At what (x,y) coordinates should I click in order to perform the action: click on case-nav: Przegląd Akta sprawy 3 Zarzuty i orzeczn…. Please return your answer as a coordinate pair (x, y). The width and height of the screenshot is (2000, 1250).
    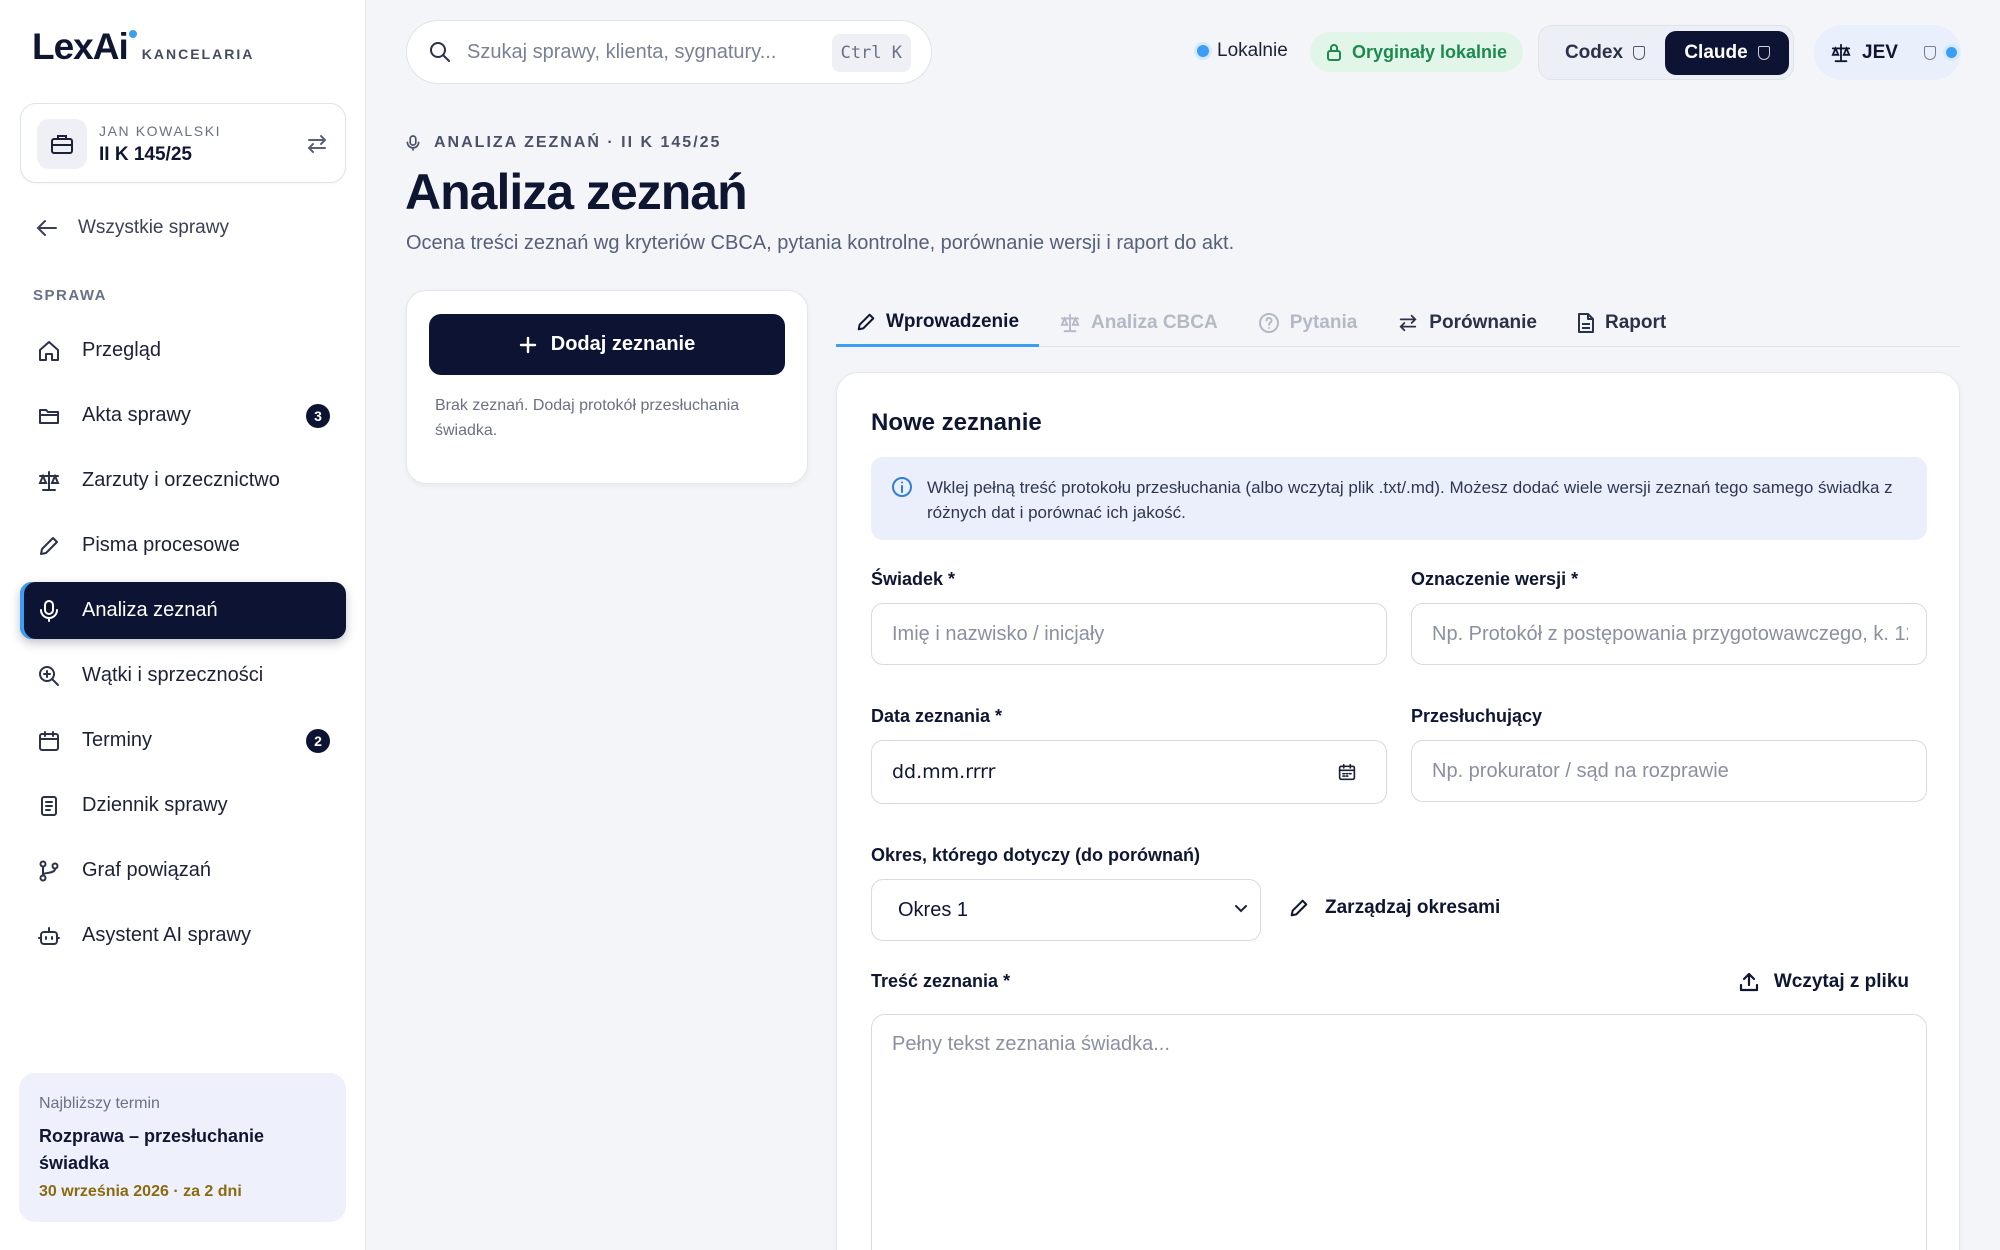
    Looking at the image, I should click on (183, 647).